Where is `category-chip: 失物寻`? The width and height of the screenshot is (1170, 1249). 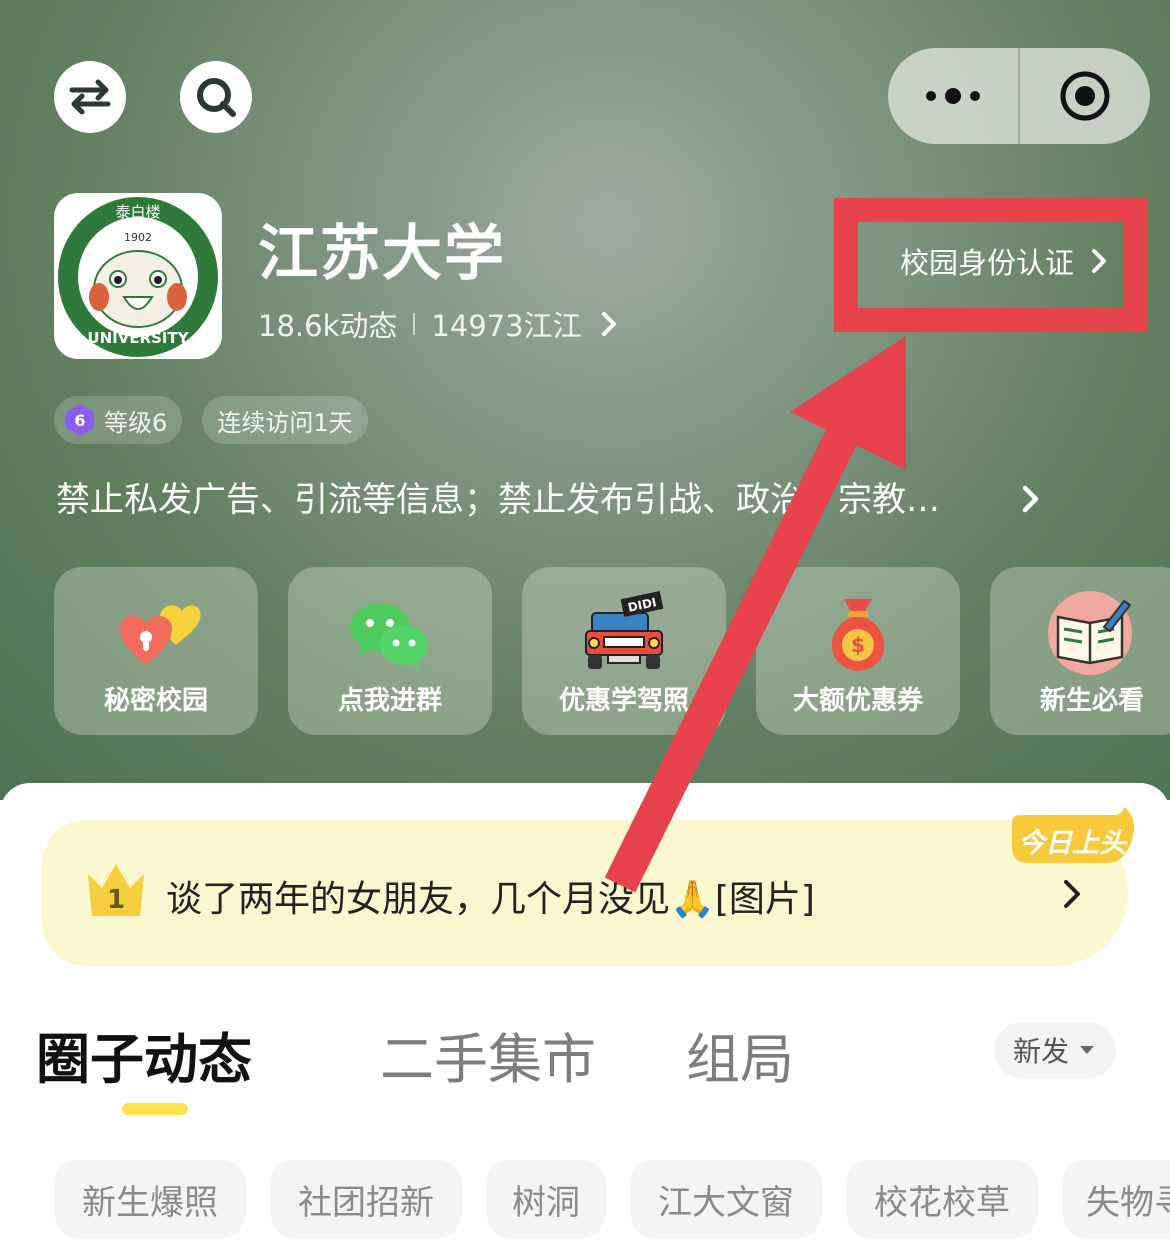
category-chip: 失物寻 is located at coordinates (1116, 1199).